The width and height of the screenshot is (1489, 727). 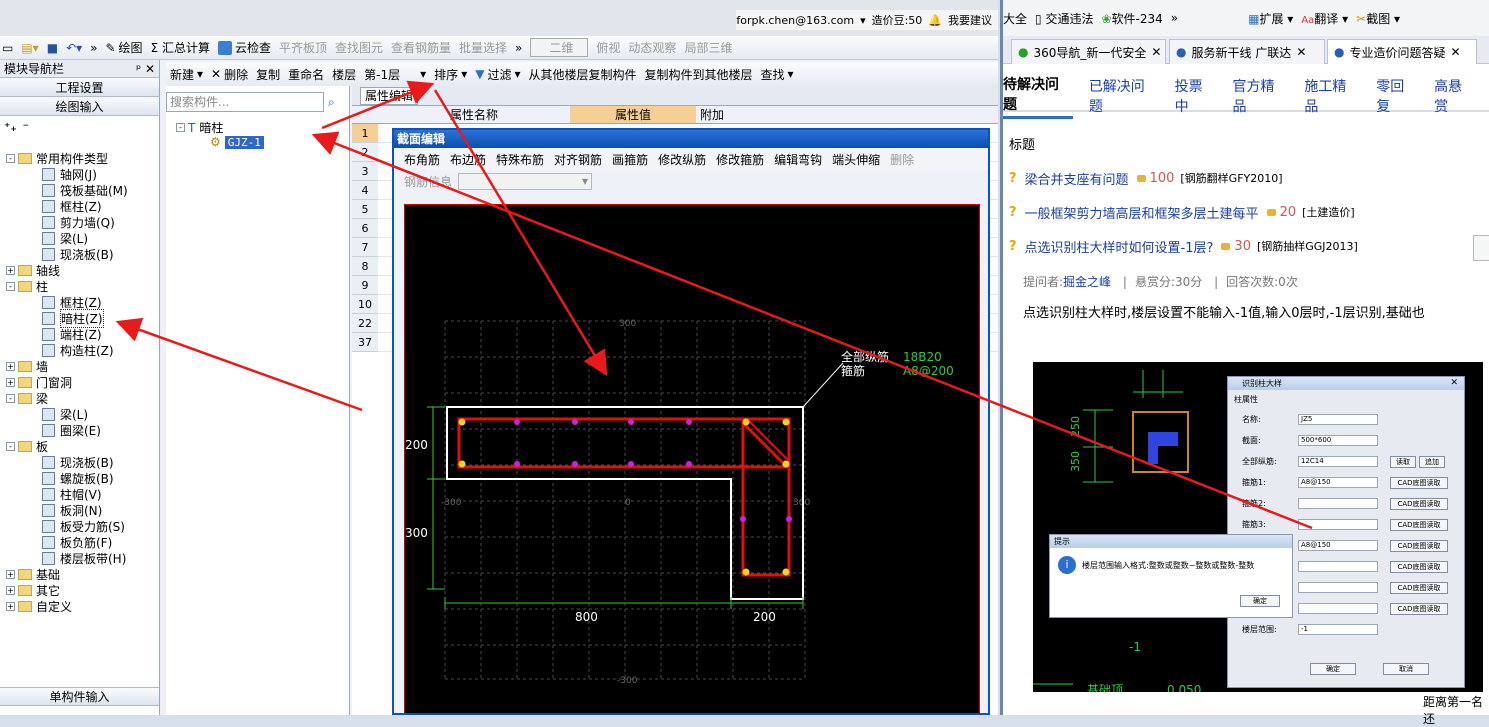 I want to click on tree-item: 柱帽(V), so click(x=79, y=494).